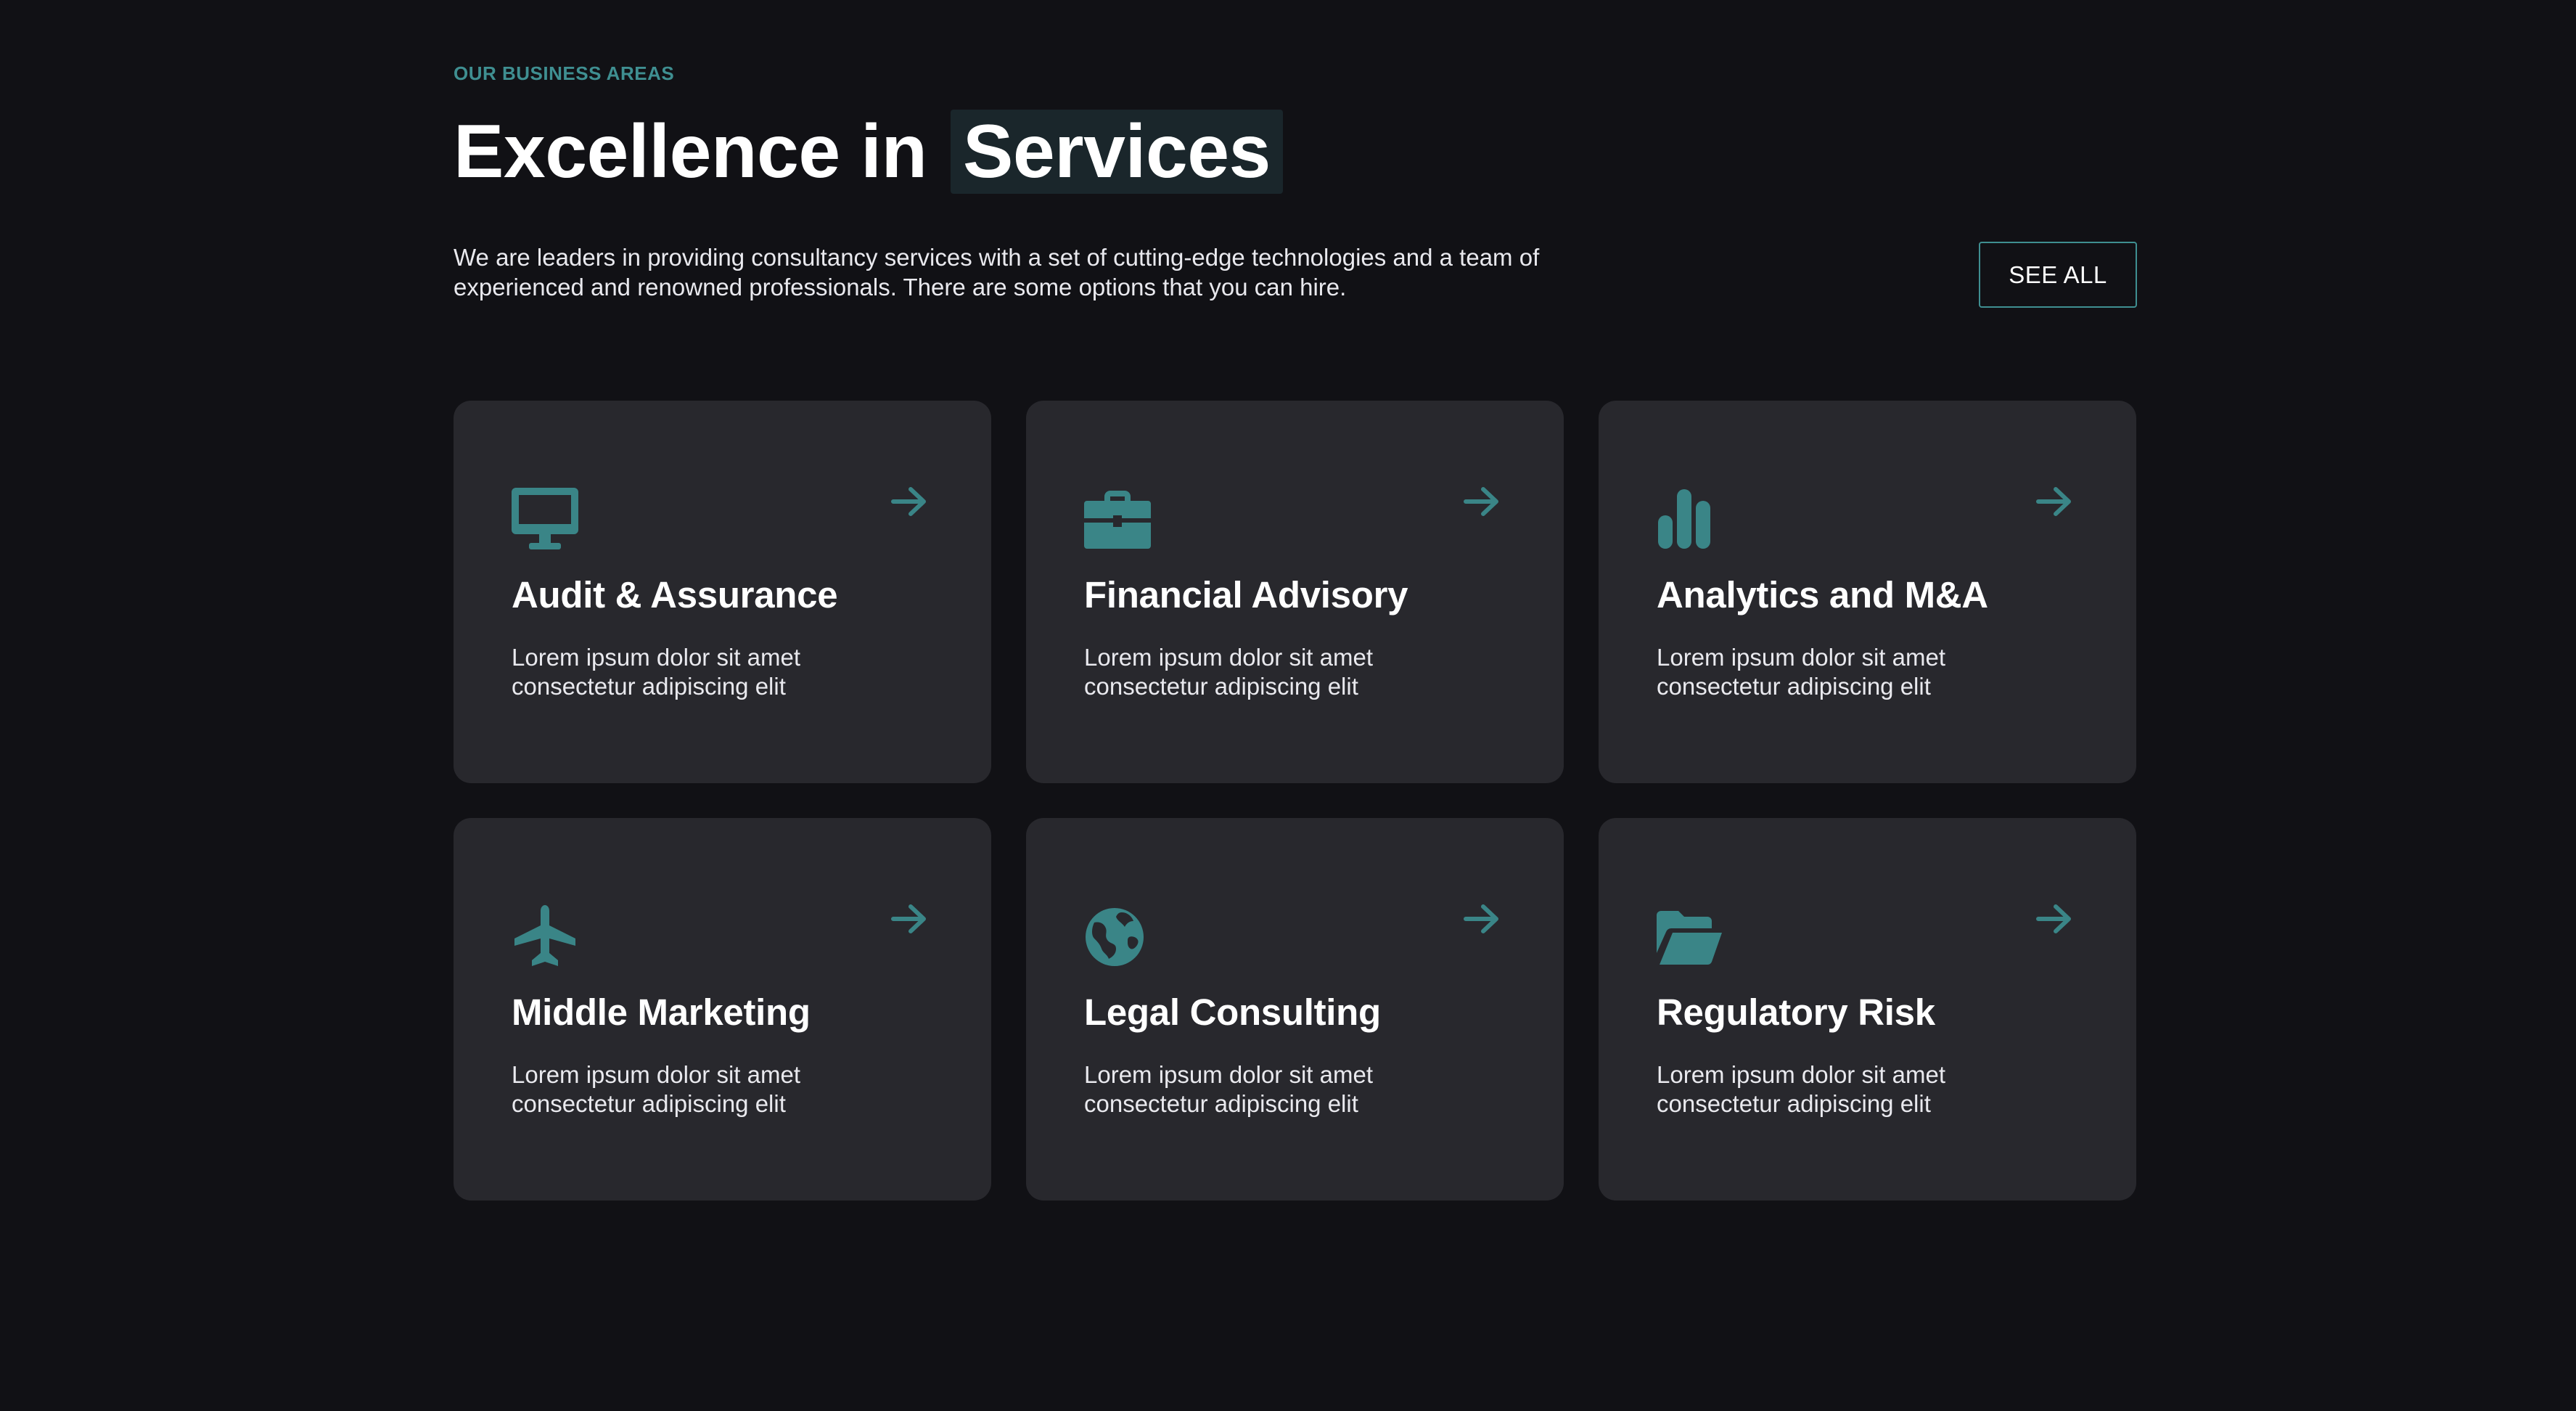 The height and width of the screenshot is (1411, 2576). I want to click on bar-chart-icon, so click(1690, 520).